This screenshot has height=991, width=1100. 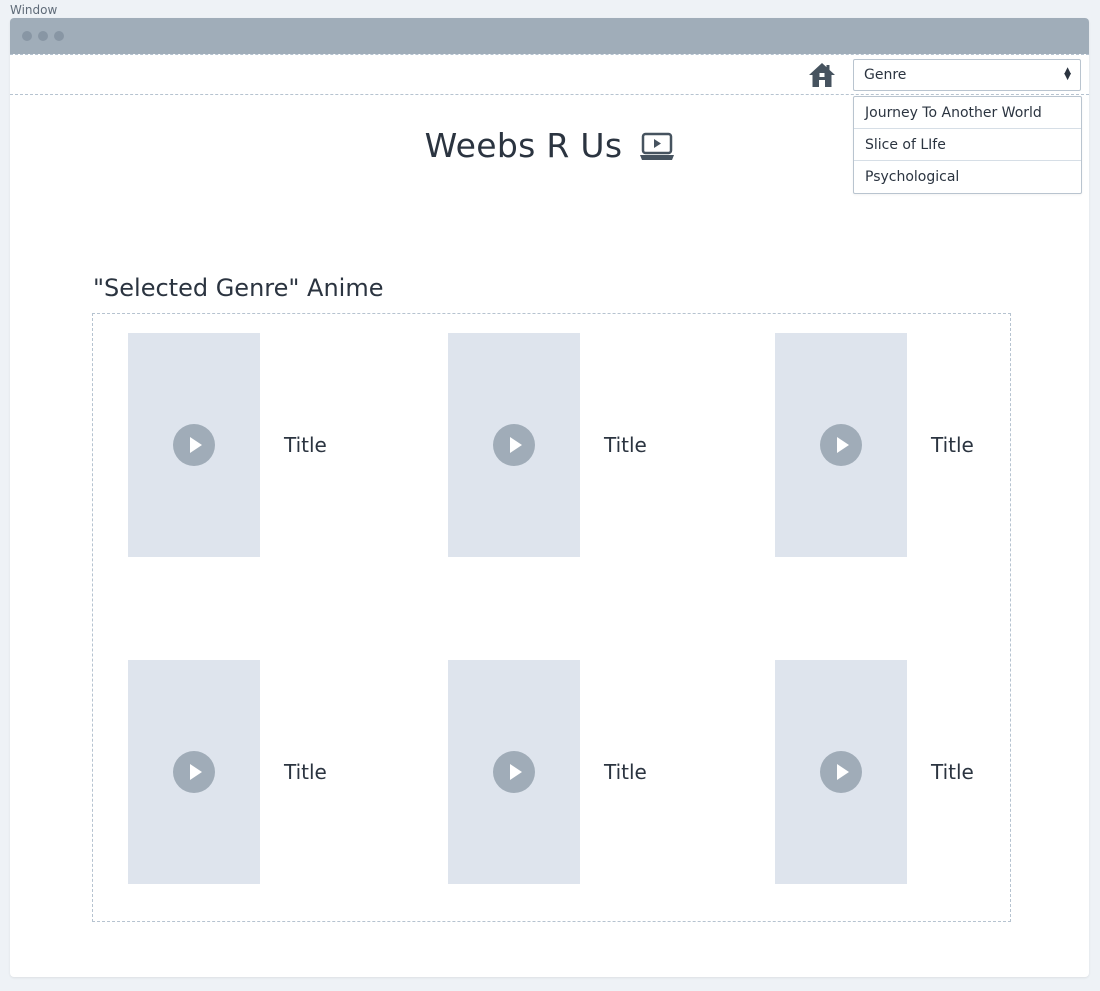 What do you see at coordinates (549, 74) in the screenshot?
I see `top-navbar: Genre ▲ ▼` at bounding box center [549, 74].